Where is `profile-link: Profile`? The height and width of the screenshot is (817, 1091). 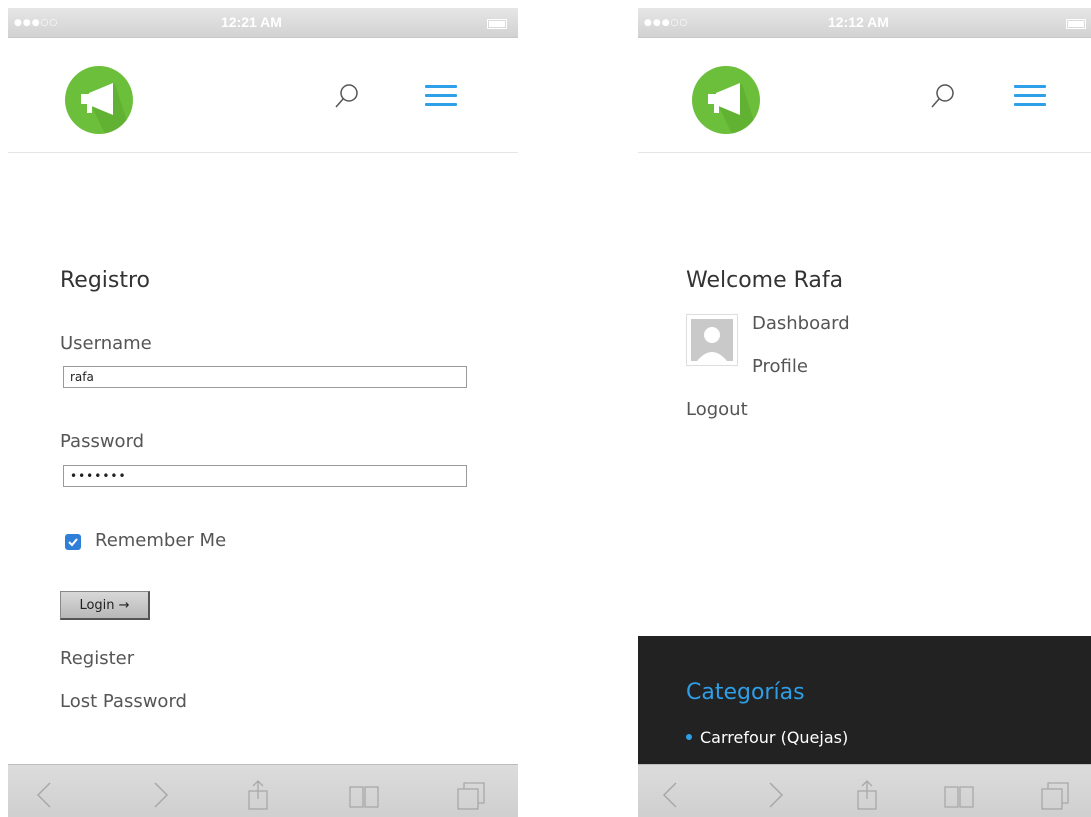 profile-link: Profile is located at coordinates (780, 366).